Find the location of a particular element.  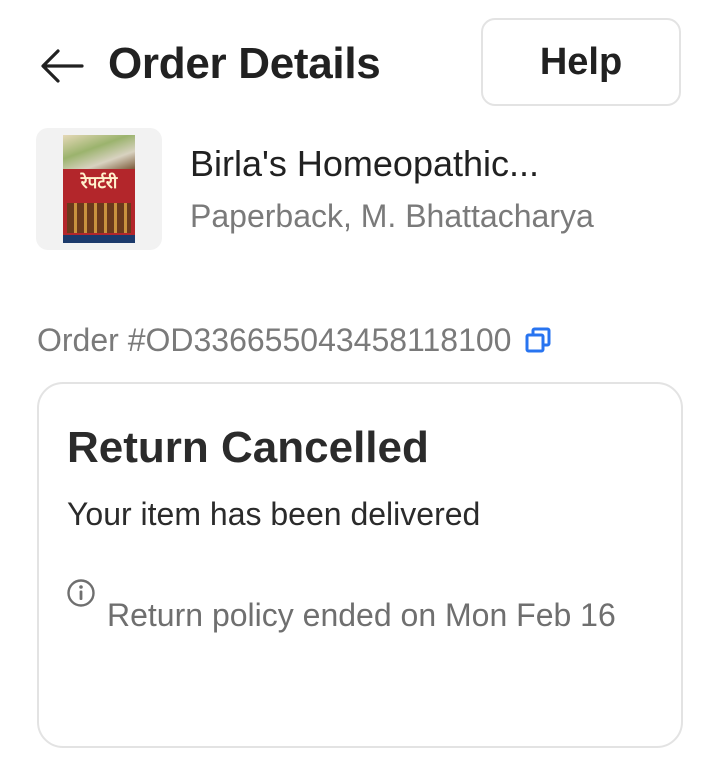

copy-order-id-button is located at coordinates (538, 340).